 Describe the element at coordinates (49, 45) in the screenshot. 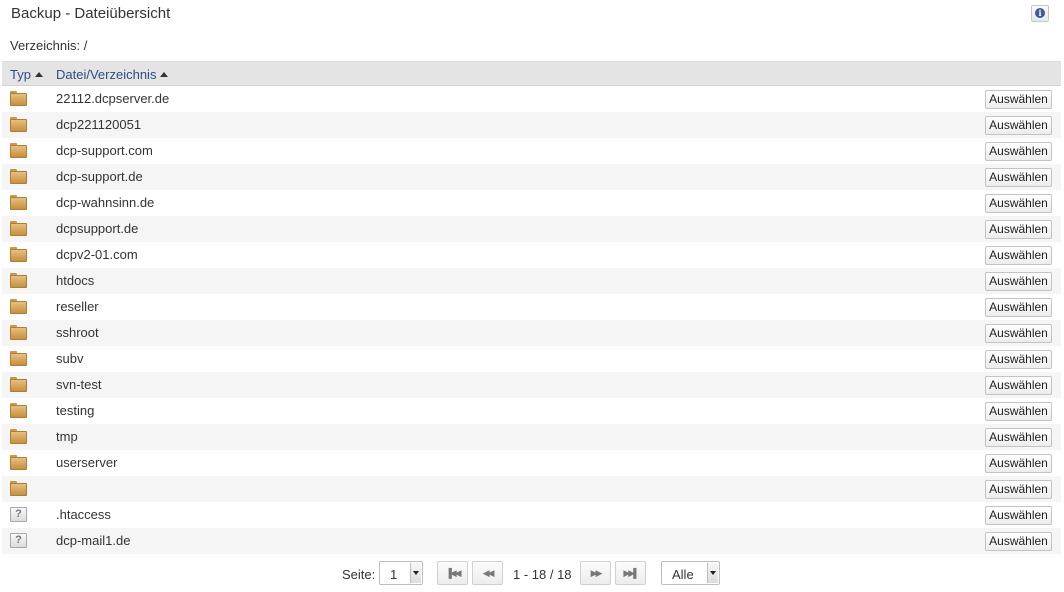

I see `directory-path: Verzeichnis: /` at that location.